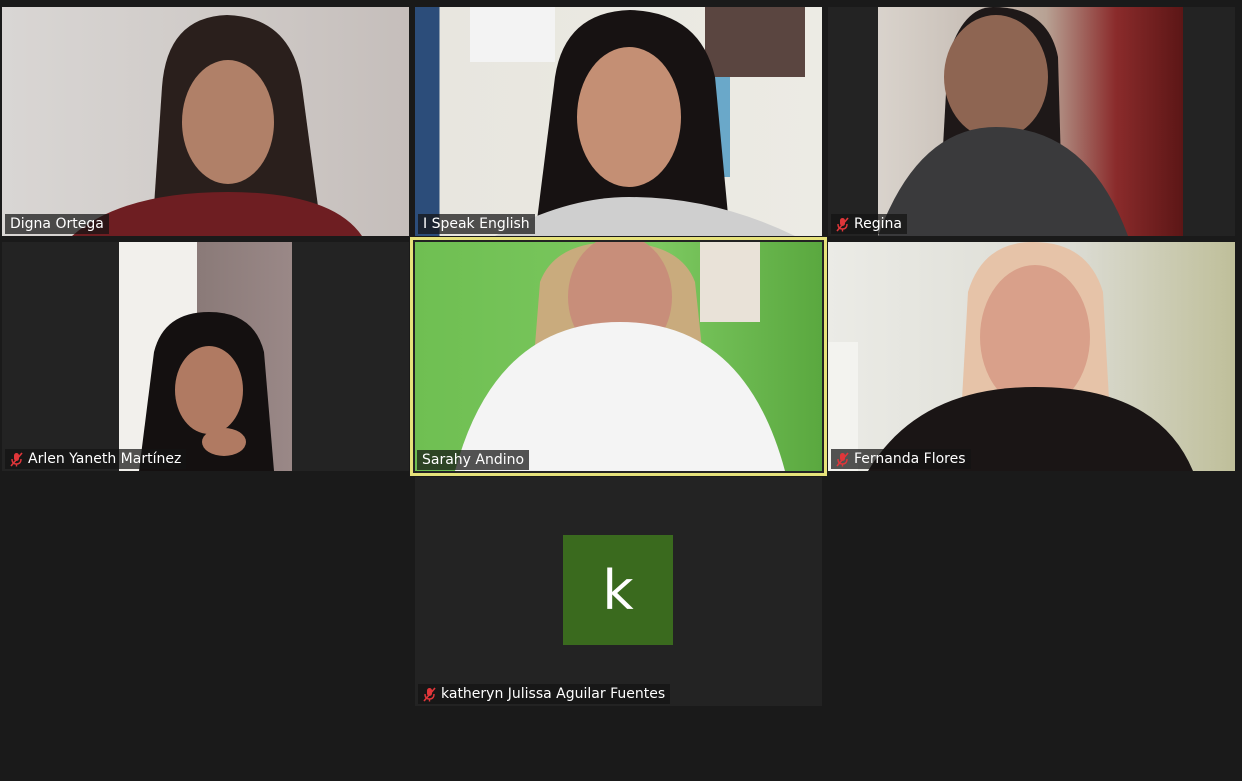 The height and width of the screenshot is (781, 1242). I want to click on participant-name-tag: Fernanda Flores, so click(901, 459).